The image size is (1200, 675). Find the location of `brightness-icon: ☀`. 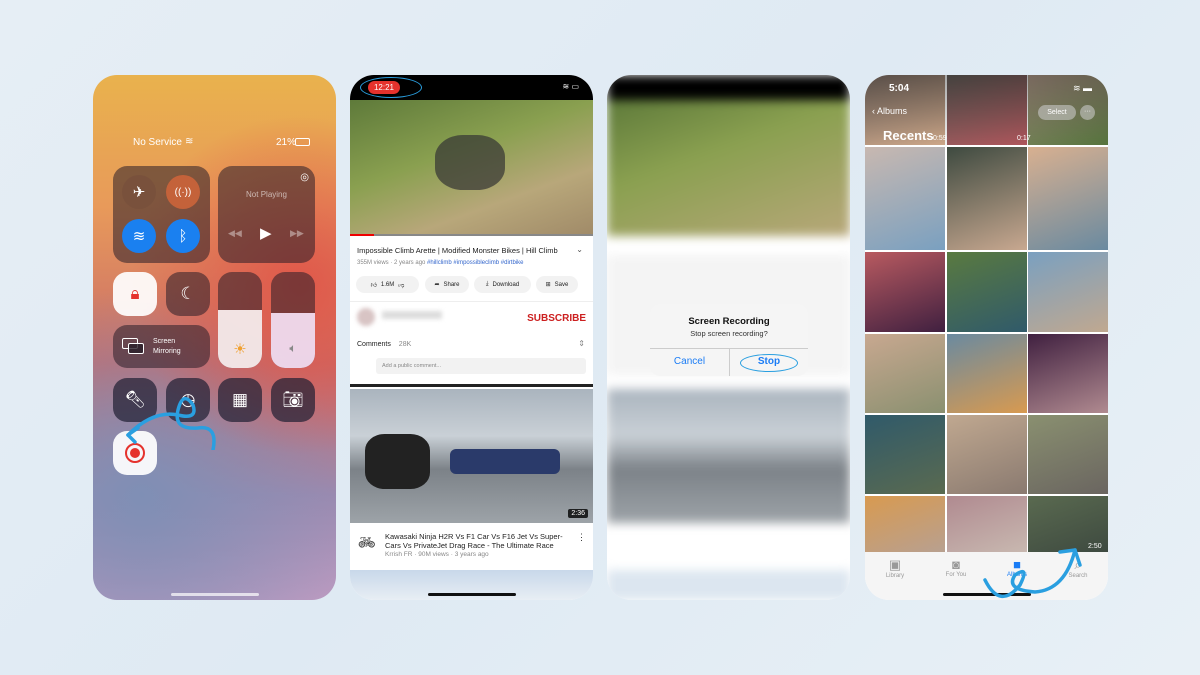

brightness-icon: ☀ is located at coordinates (240, 349).